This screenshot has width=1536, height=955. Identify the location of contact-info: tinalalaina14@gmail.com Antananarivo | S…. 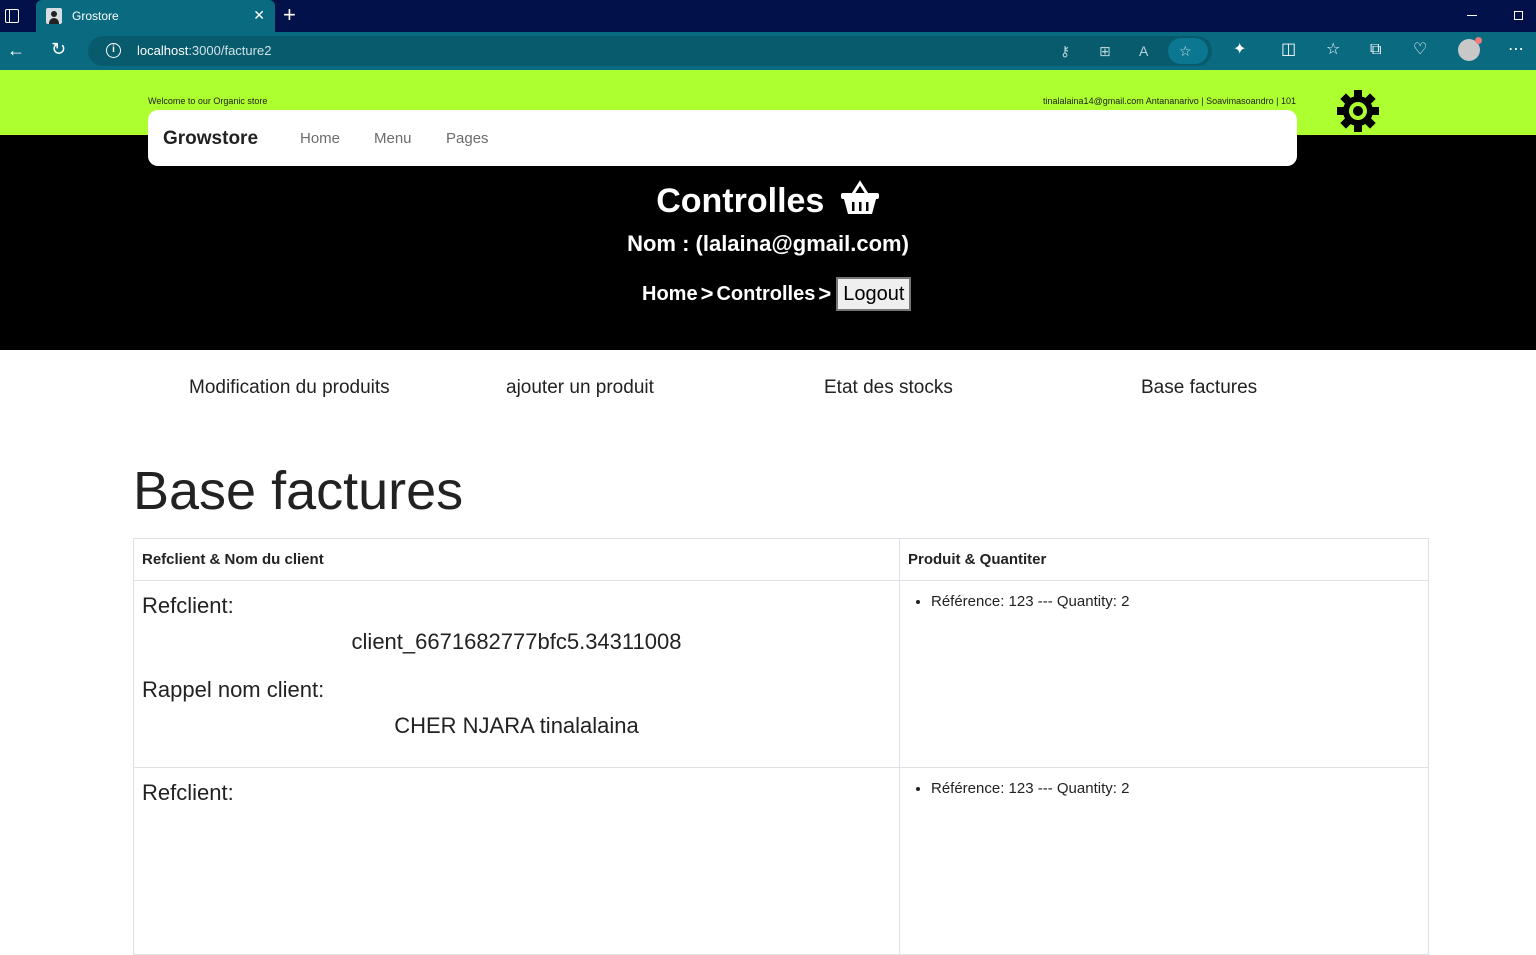
(1169, 101).